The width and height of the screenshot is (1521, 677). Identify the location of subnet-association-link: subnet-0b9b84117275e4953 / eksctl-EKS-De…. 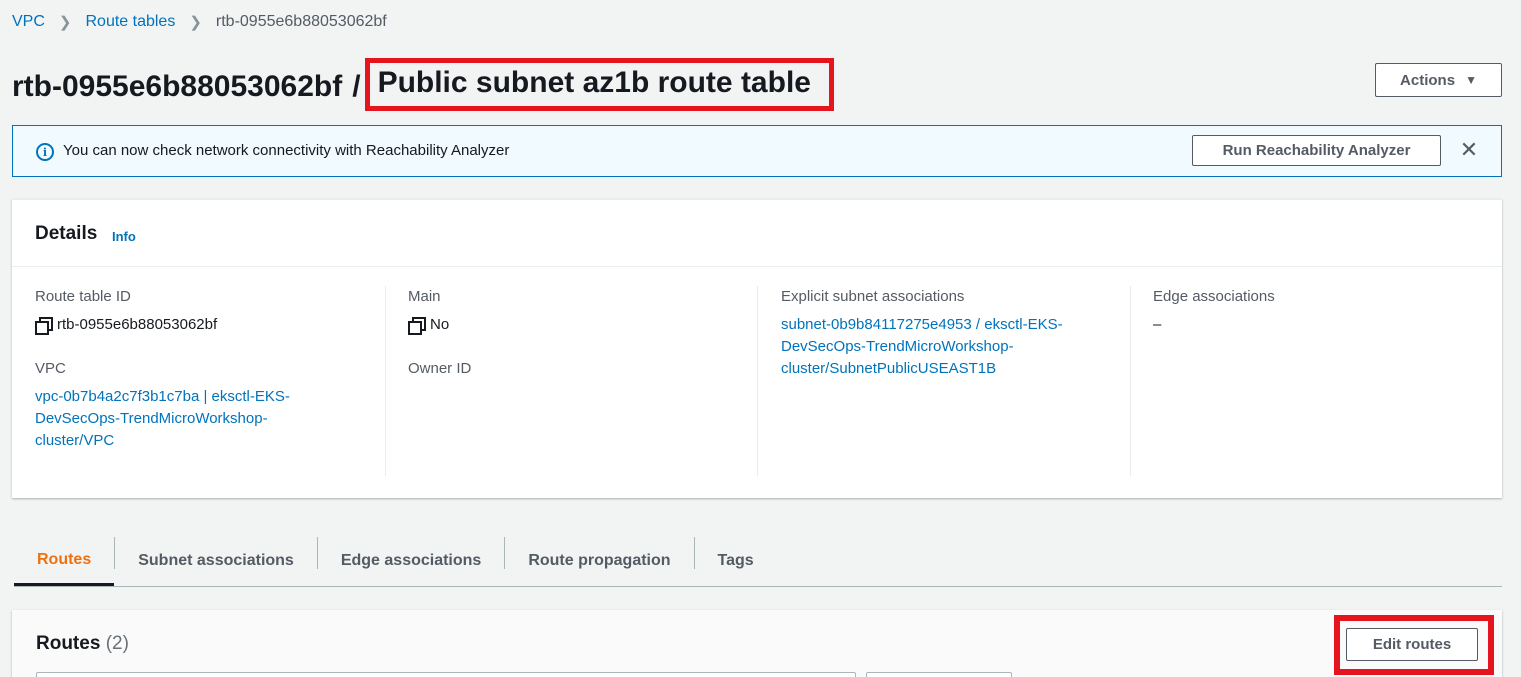
(941, 347).